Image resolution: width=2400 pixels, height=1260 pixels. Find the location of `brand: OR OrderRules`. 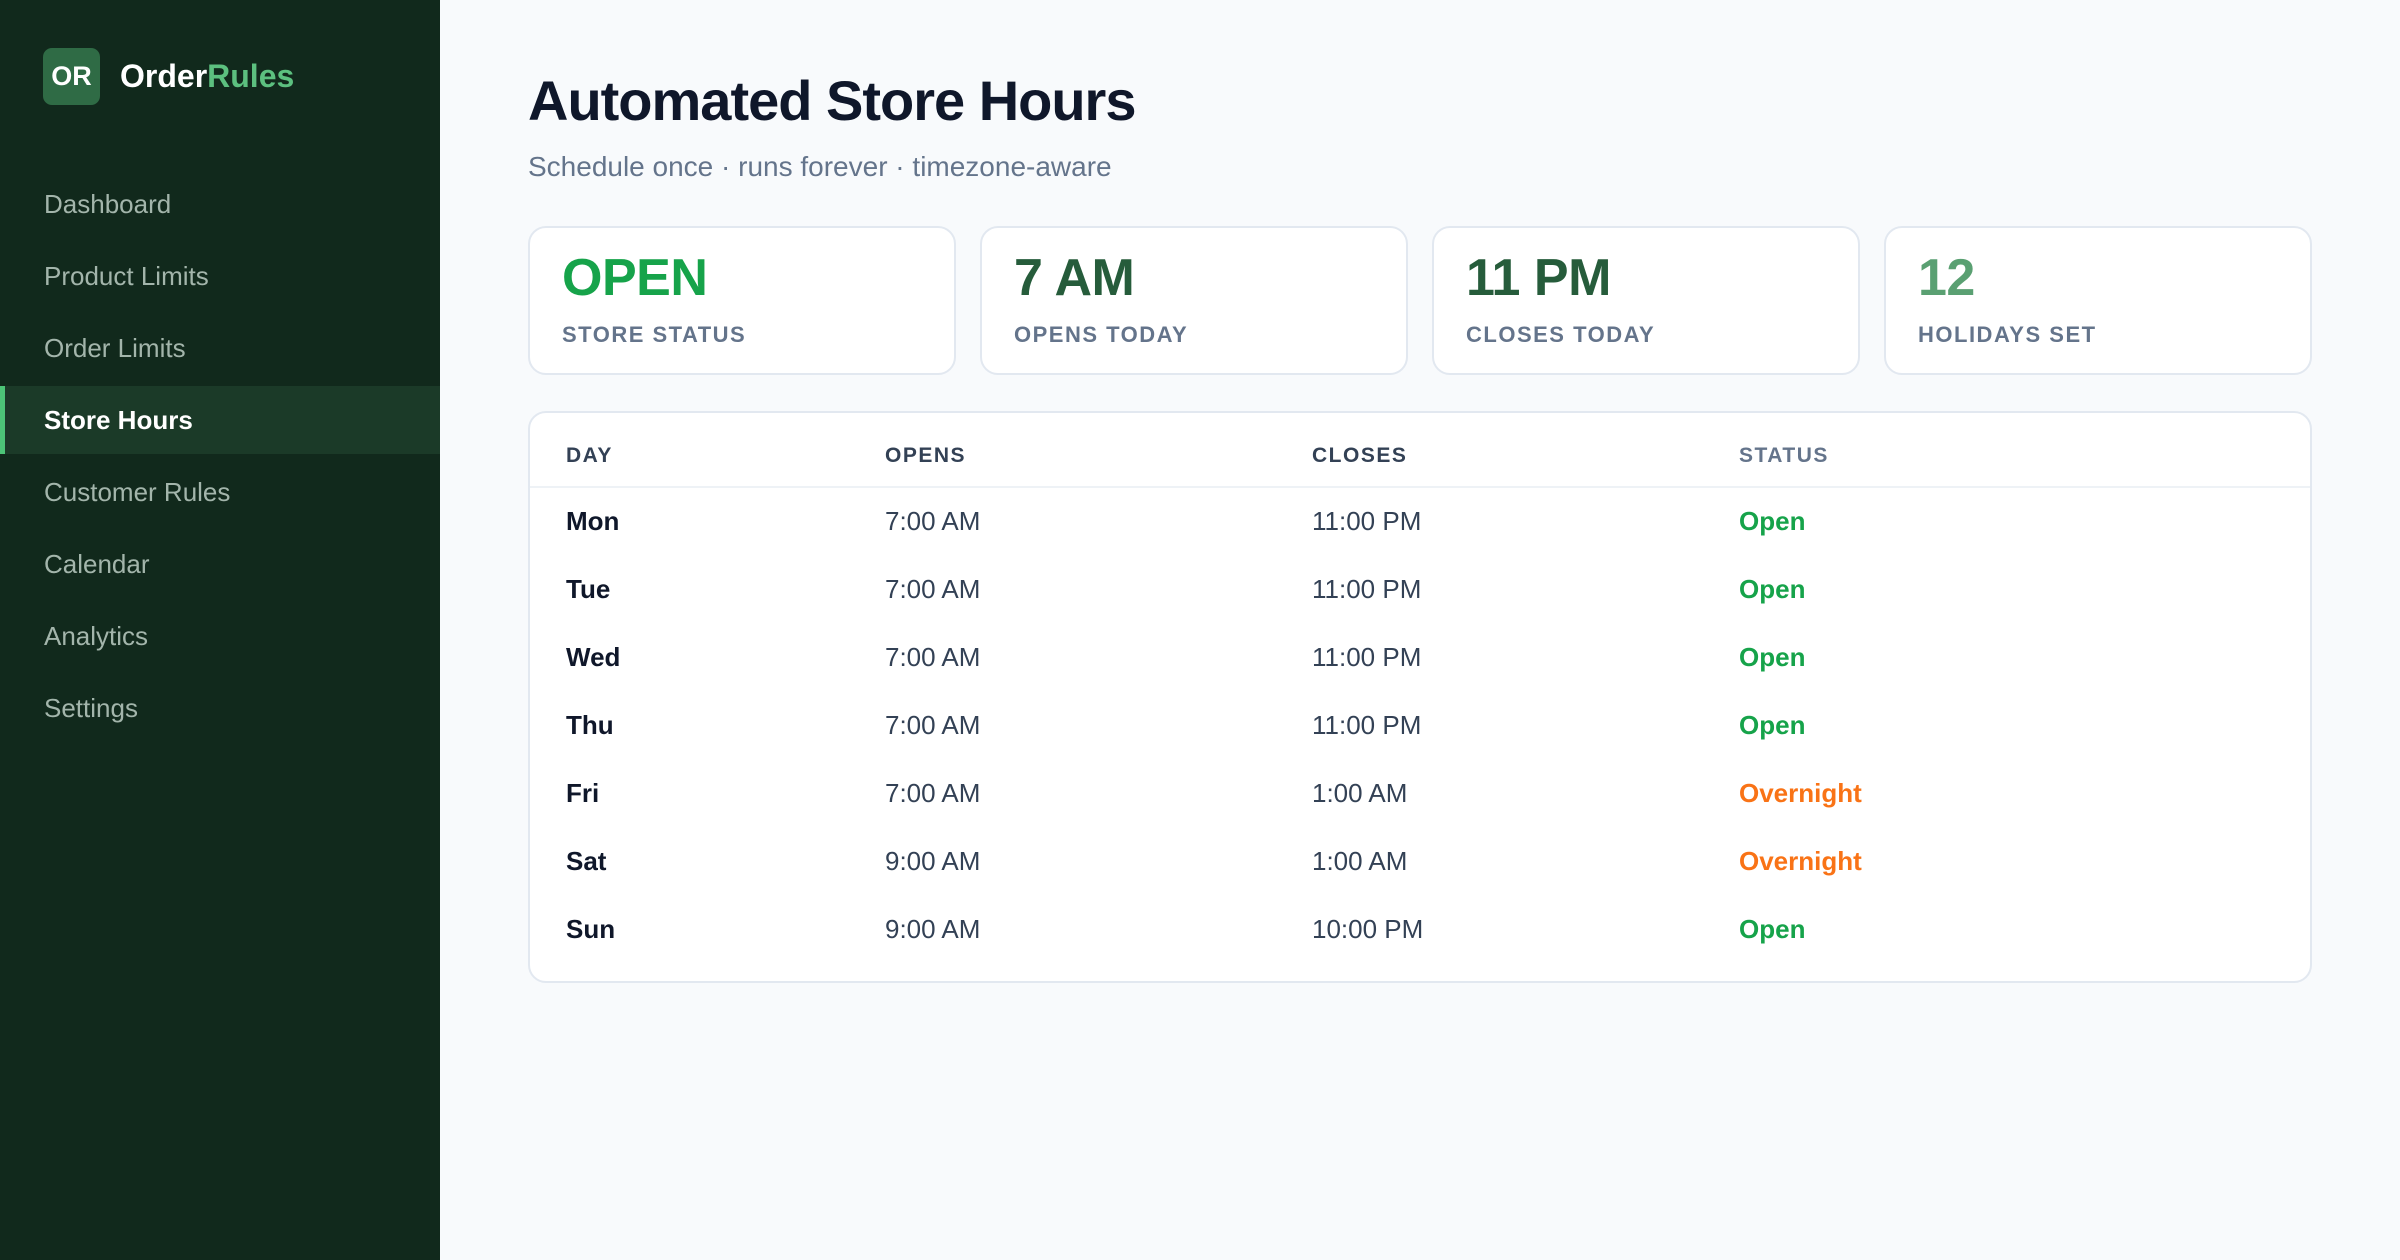

brand: OR OrderRules is located at coordinates (220, 76).